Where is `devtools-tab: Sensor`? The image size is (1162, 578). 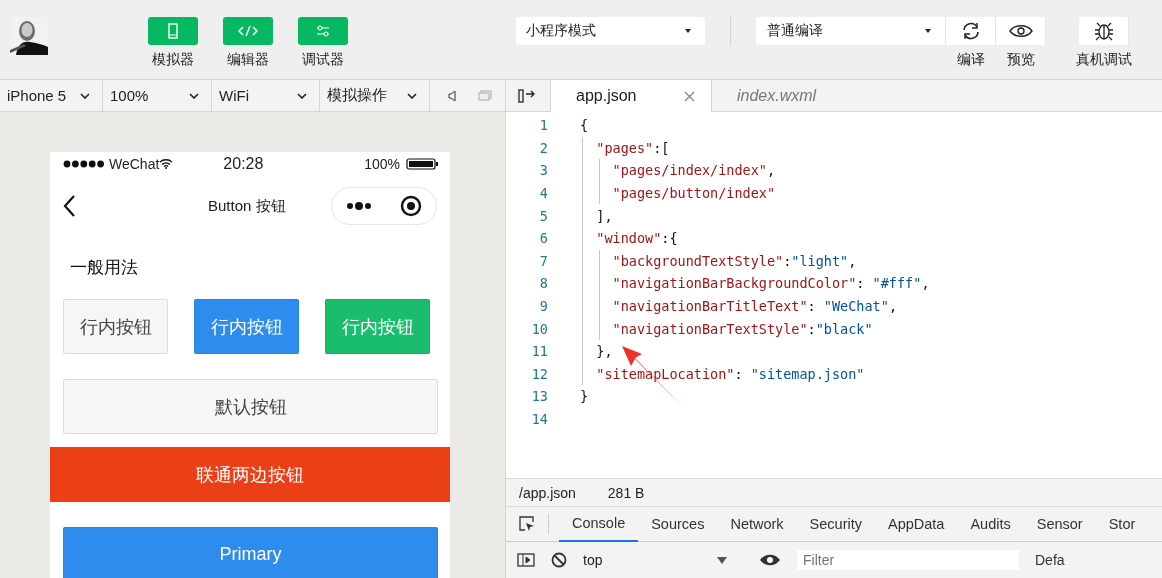
devtools-tab: Sensor is located at coordinates (1059, 524).